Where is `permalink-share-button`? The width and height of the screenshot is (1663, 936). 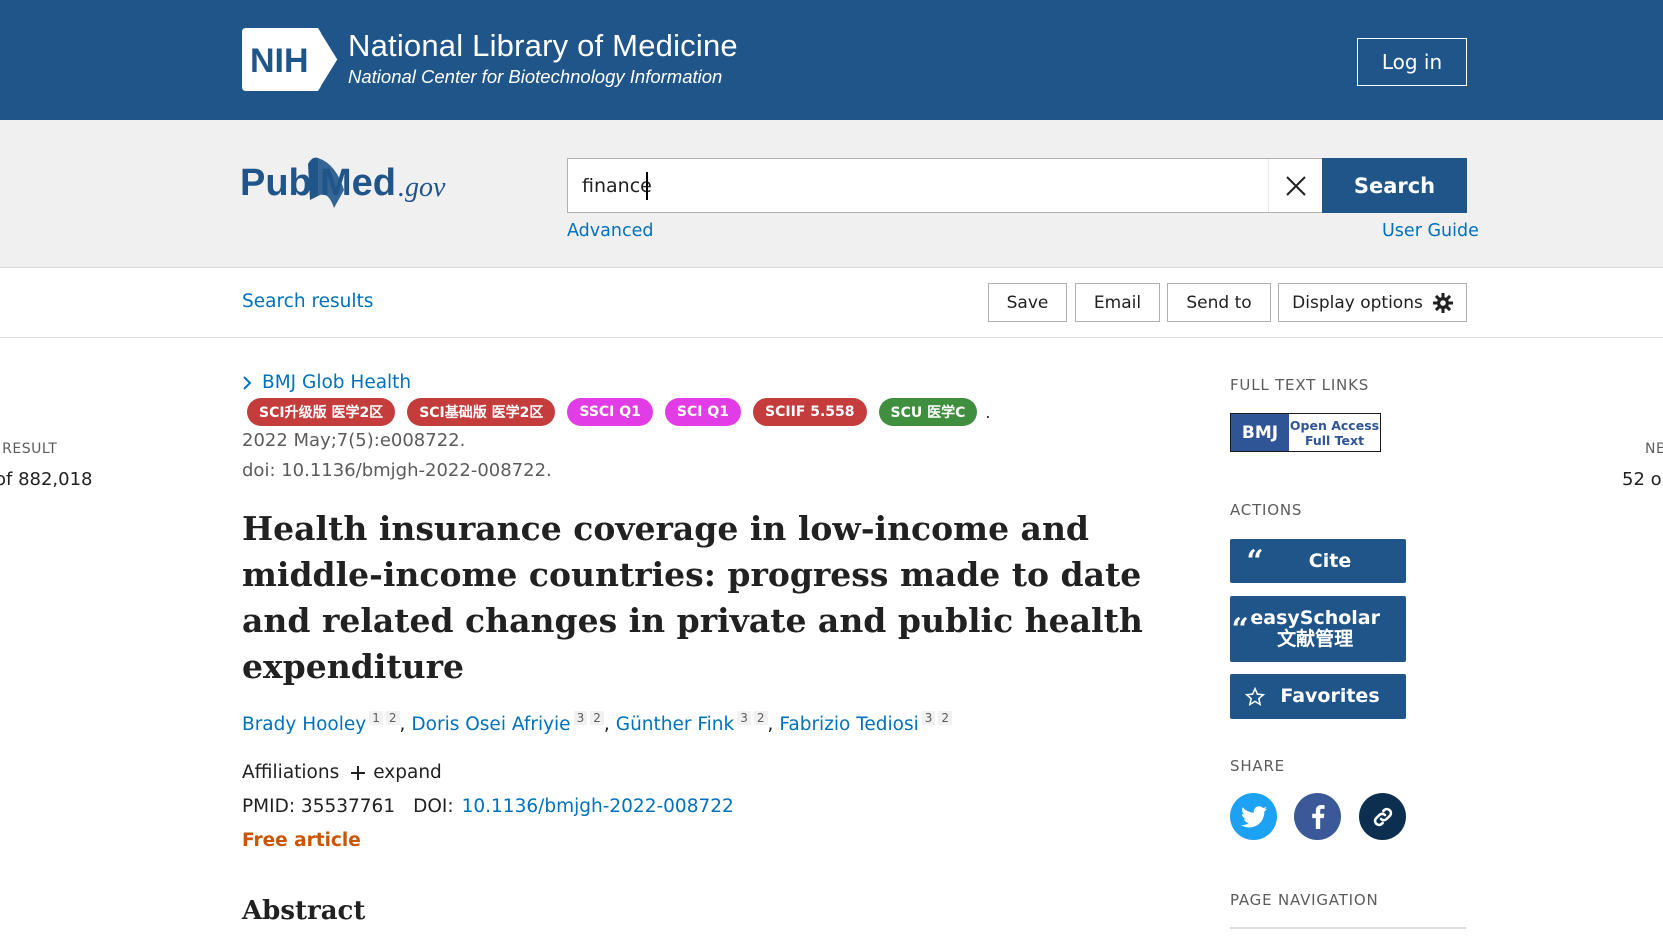 permalink-share-button is located at coordinates (1382, 816).